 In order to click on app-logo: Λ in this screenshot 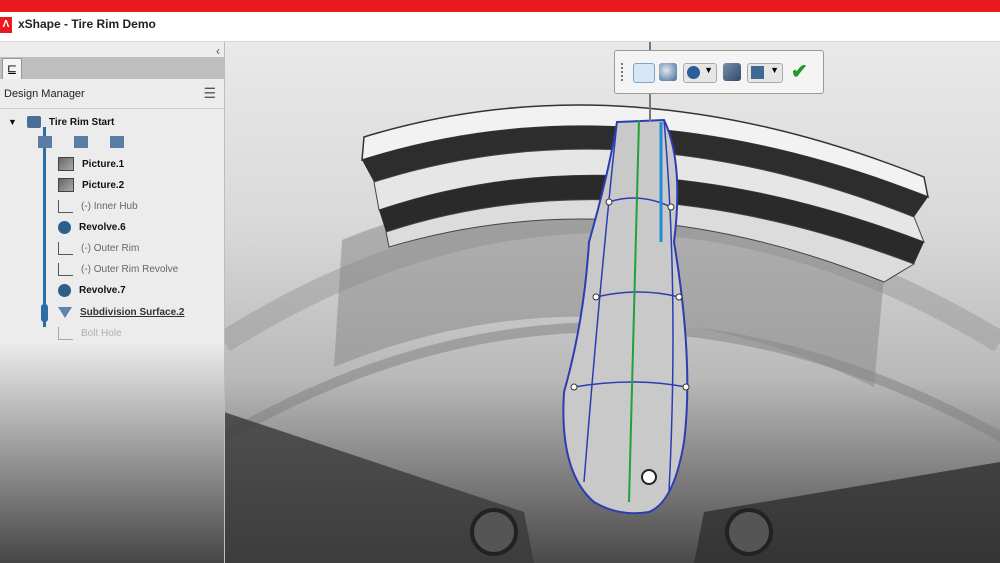, I will do `click(6, 25)`.